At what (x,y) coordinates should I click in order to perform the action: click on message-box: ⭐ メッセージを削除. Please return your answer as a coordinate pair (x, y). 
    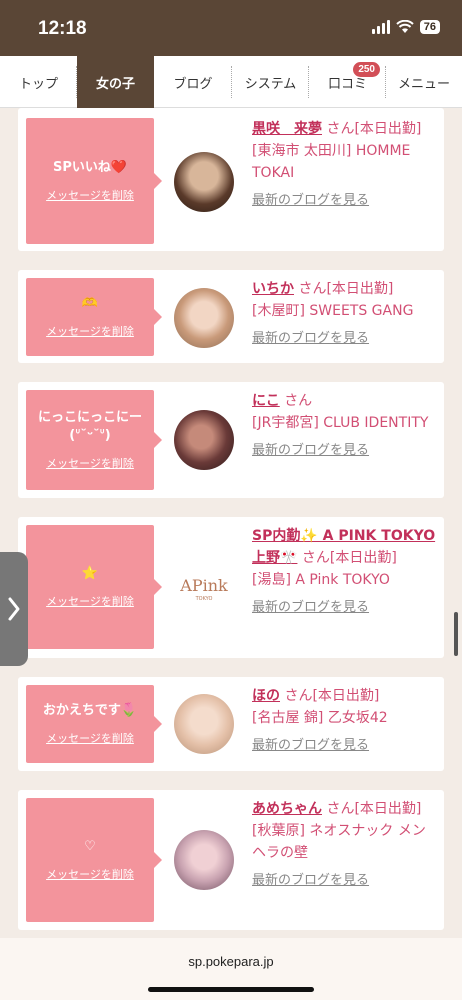
    Looking at the image, I should click on (94, 587).